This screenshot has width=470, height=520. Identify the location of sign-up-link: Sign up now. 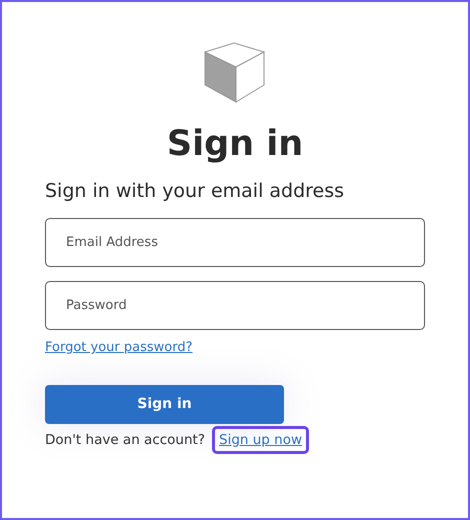
(261, 440).